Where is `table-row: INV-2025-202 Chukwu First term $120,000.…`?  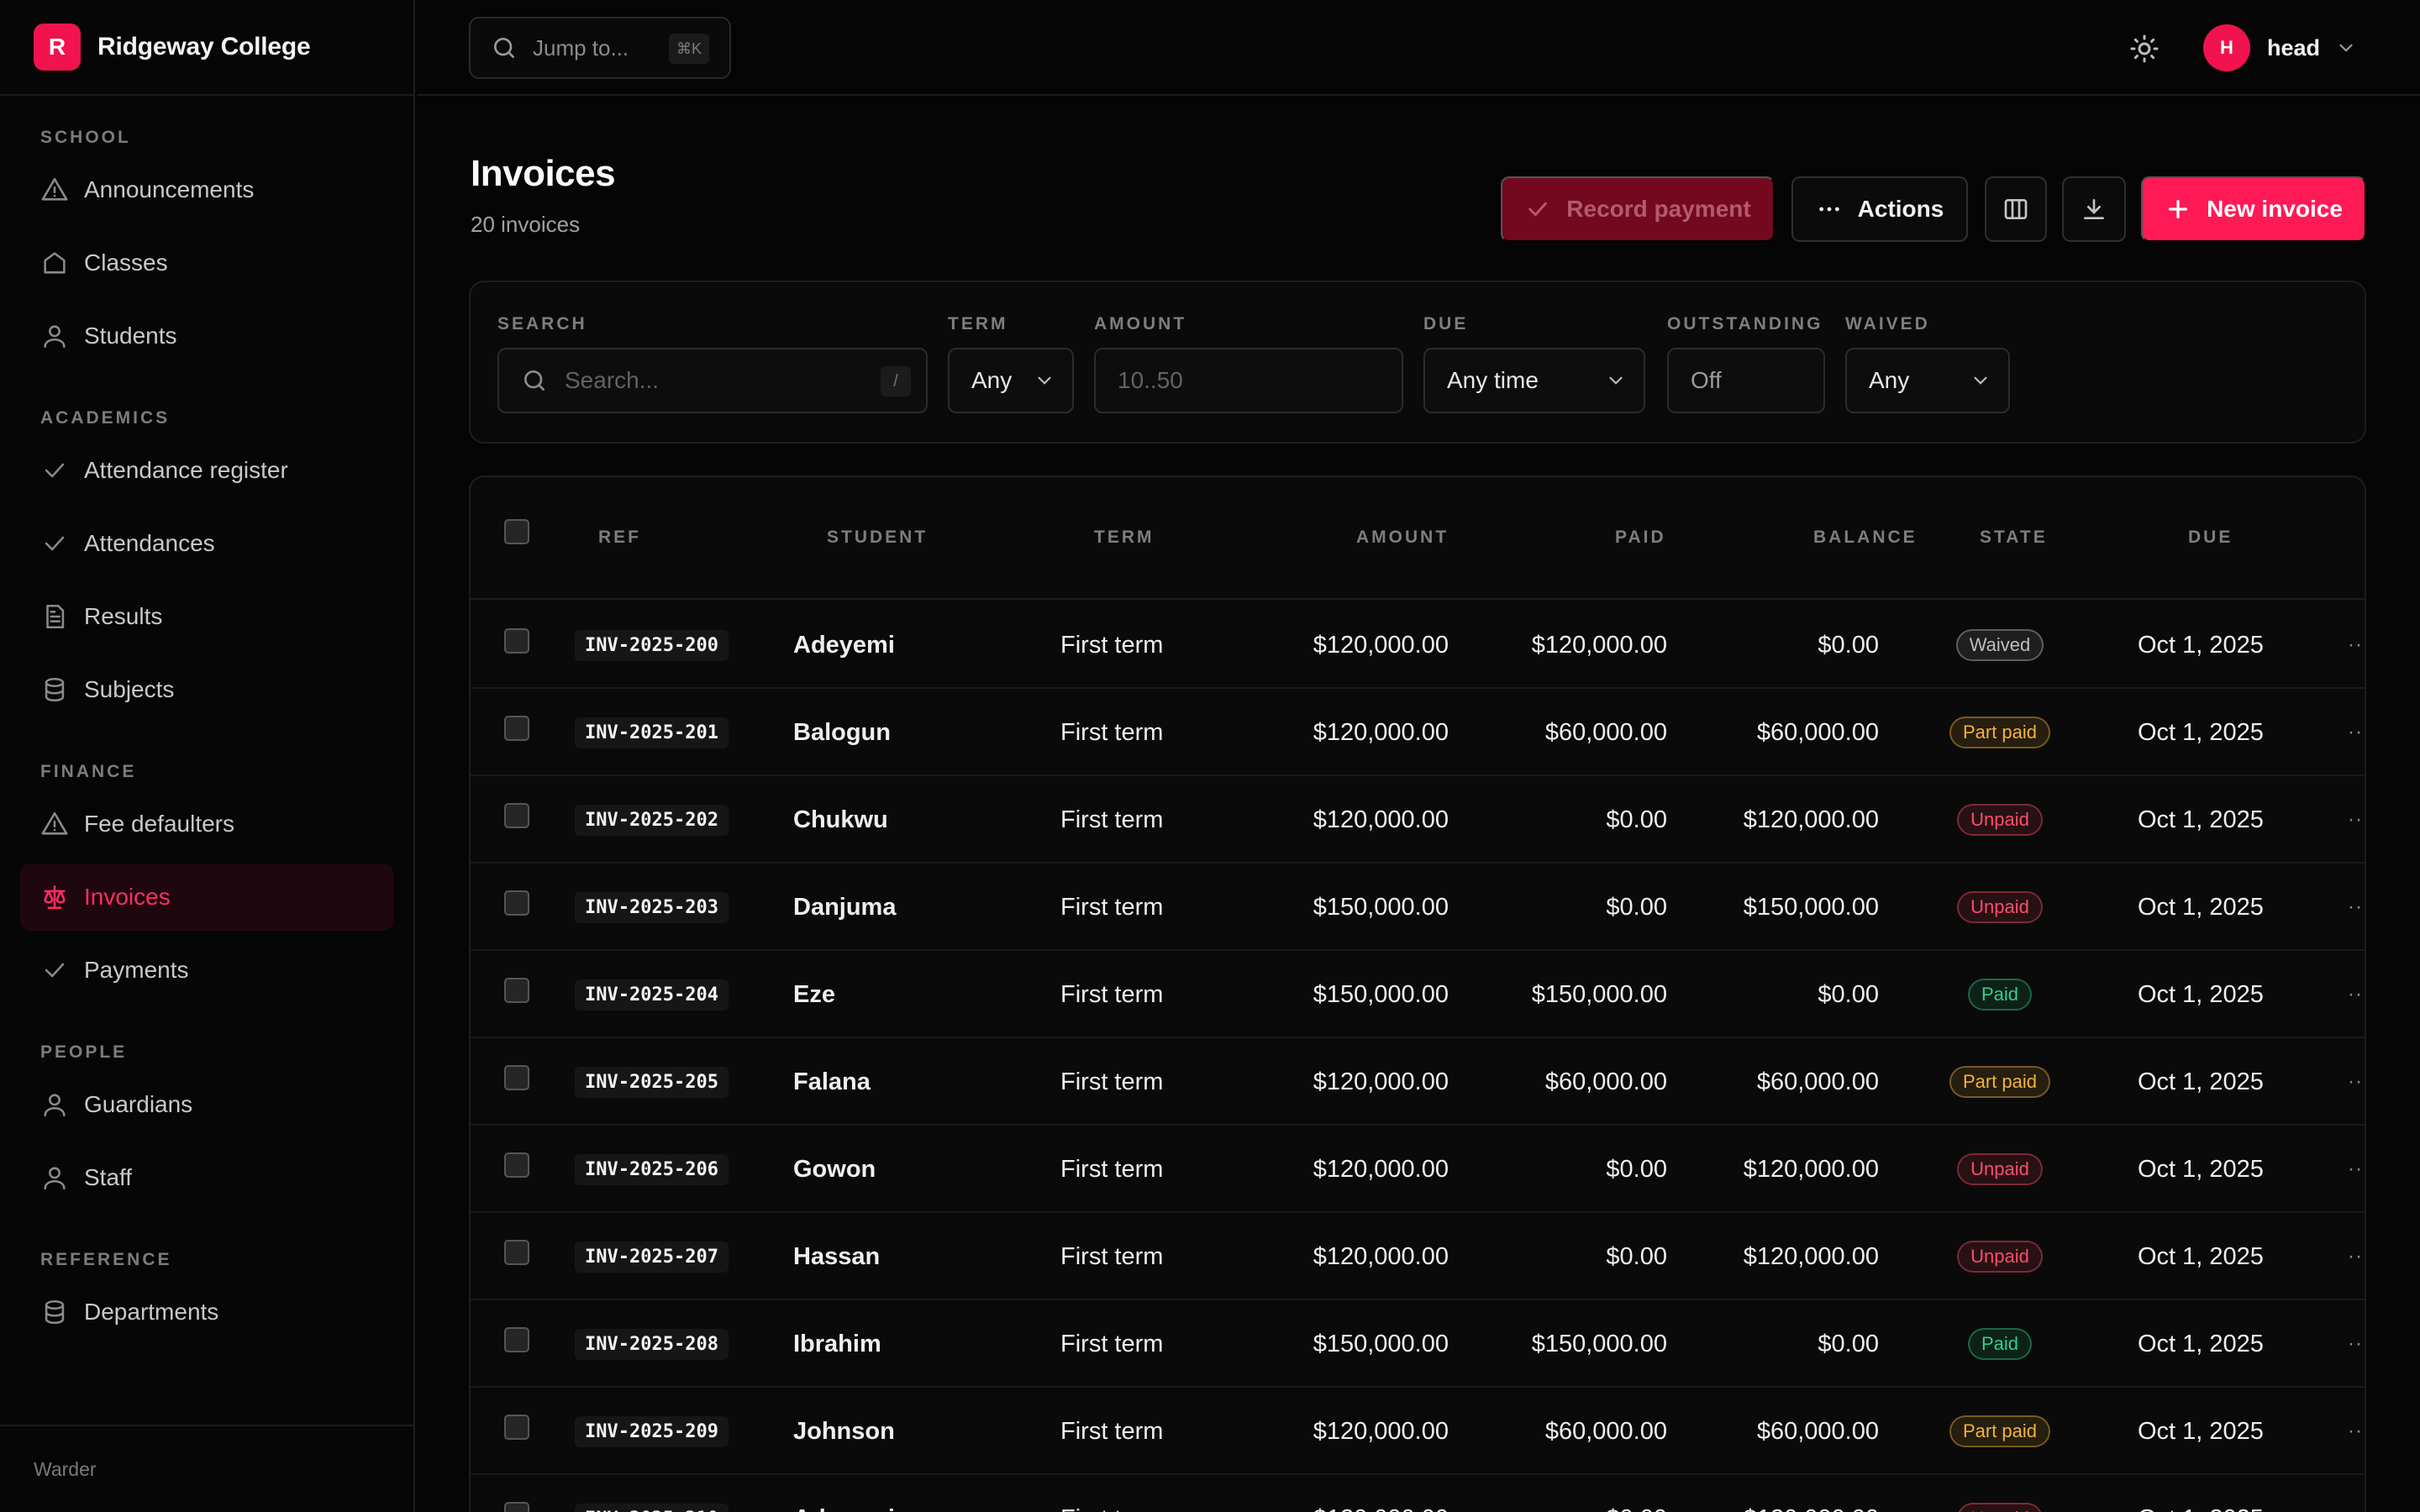 table-row: INV-2025-202 Chukwu First term $120,000.… is located at coordinates (1418, 820).